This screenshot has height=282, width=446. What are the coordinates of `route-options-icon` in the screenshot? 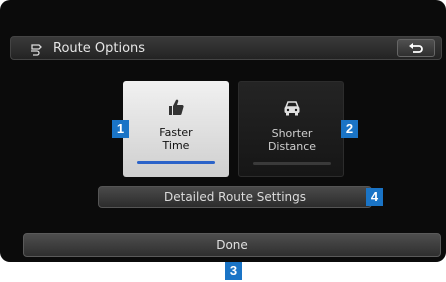 It's located at (36, 50).